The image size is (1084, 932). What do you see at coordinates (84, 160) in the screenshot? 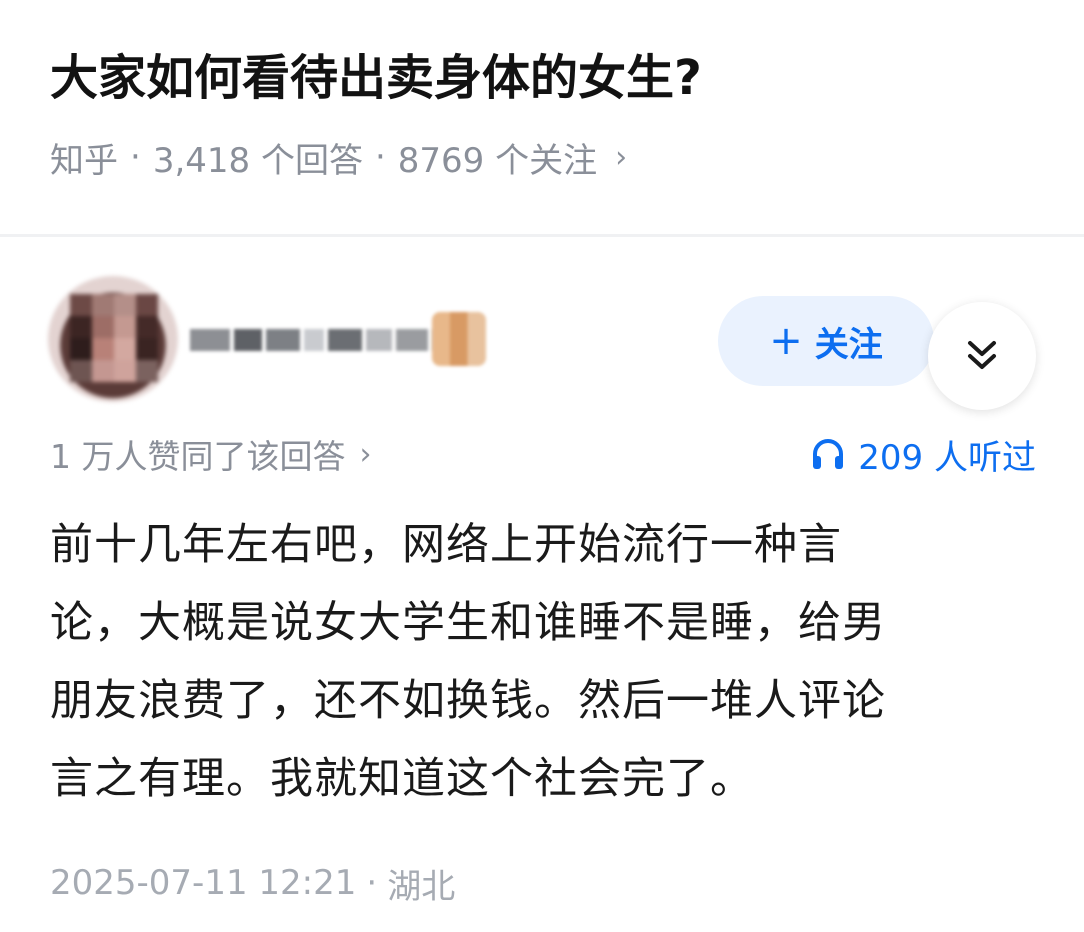
I see `source-label: 知乎` at bounding box center [84, 160].